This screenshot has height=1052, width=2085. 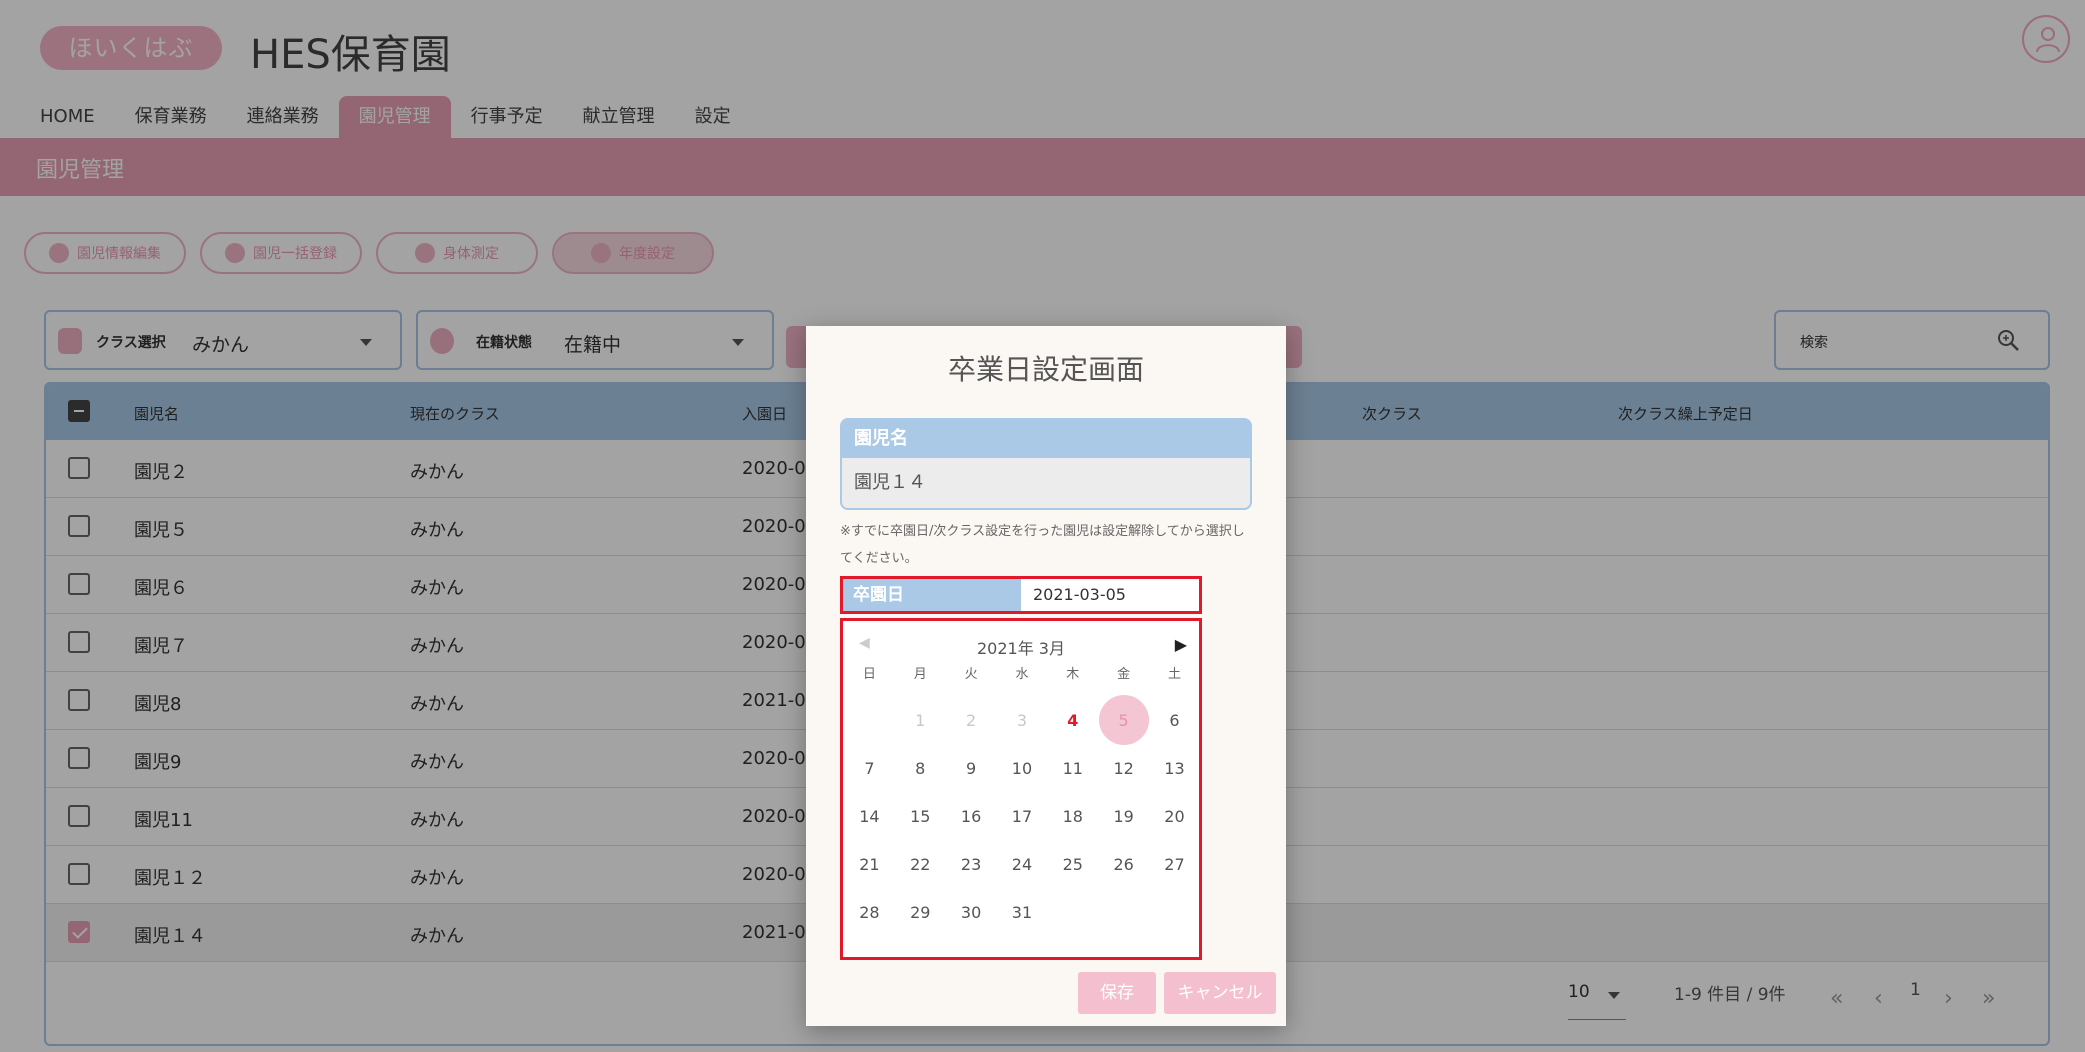 I want to click on weekday-label: 火, so click(x=971, y=674).